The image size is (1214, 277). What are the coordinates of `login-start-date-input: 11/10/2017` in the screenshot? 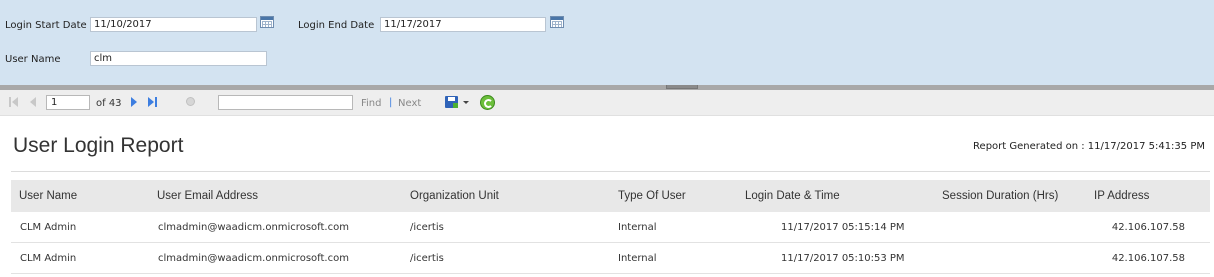 It's located at (173, 24).